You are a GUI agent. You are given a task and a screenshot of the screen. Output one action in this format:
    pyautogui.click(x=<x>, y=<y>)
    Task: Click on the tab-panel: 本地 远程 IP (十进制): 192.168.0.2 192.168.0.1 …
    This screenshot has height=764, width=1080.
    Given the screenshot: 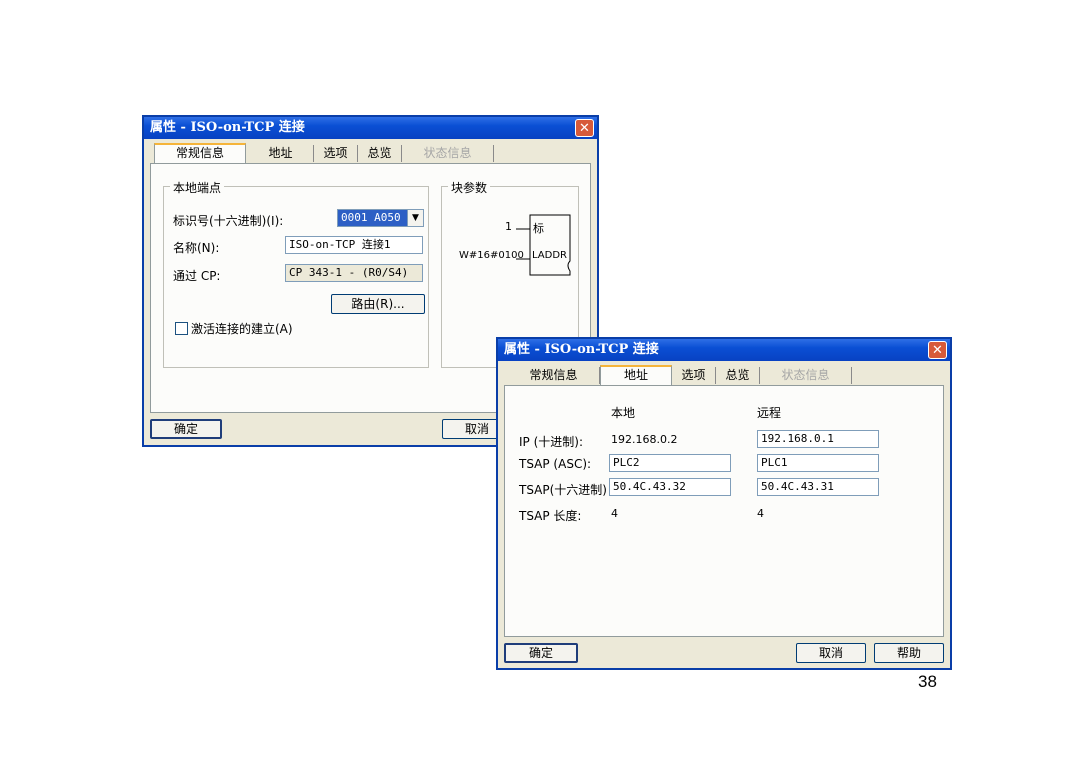 What is the action you would take?
    pyautogui.click(x=724, y=511)
    